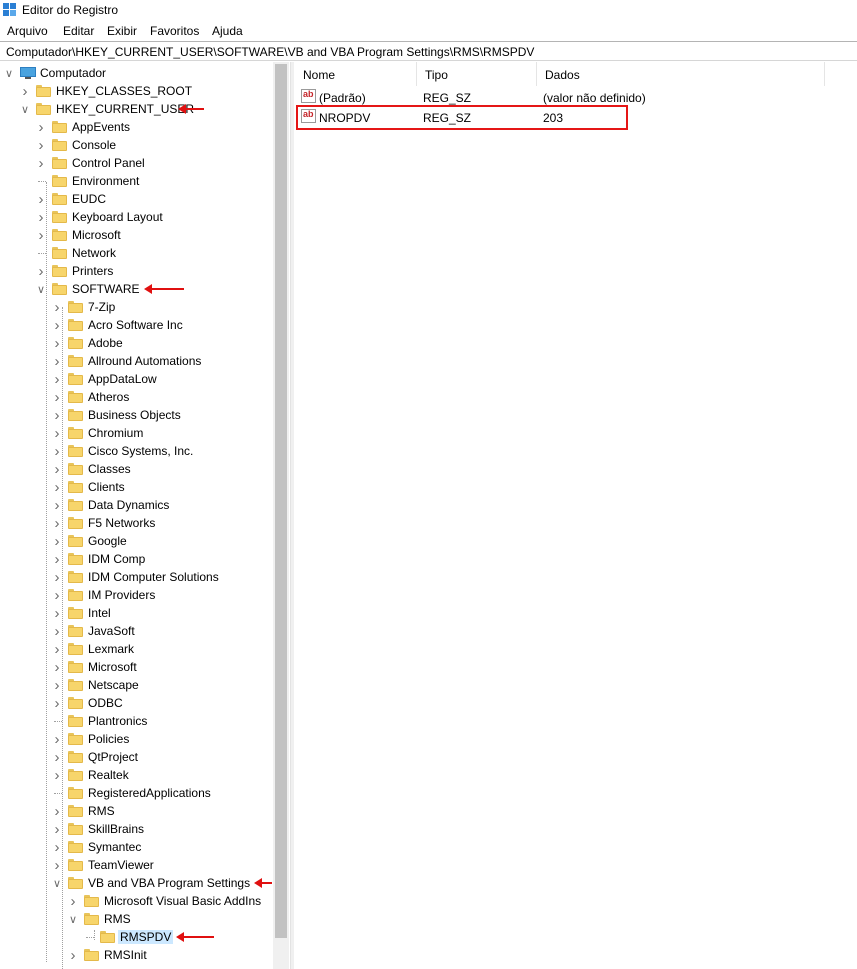 This screenshot has height=969, width=857. Describe the element at coordinates (135, 505) in the screenshot. I see `tree-node-data-dynamics: › Data Dynamics` at that location.